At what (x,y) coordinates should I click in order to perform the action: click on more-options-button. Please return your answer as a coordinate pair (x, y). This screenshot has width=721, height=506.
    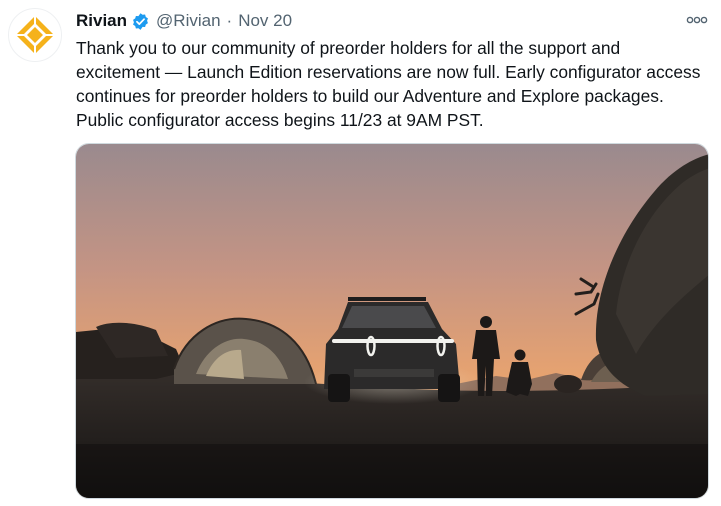
    Looking at the image, I should click on (697, 20).